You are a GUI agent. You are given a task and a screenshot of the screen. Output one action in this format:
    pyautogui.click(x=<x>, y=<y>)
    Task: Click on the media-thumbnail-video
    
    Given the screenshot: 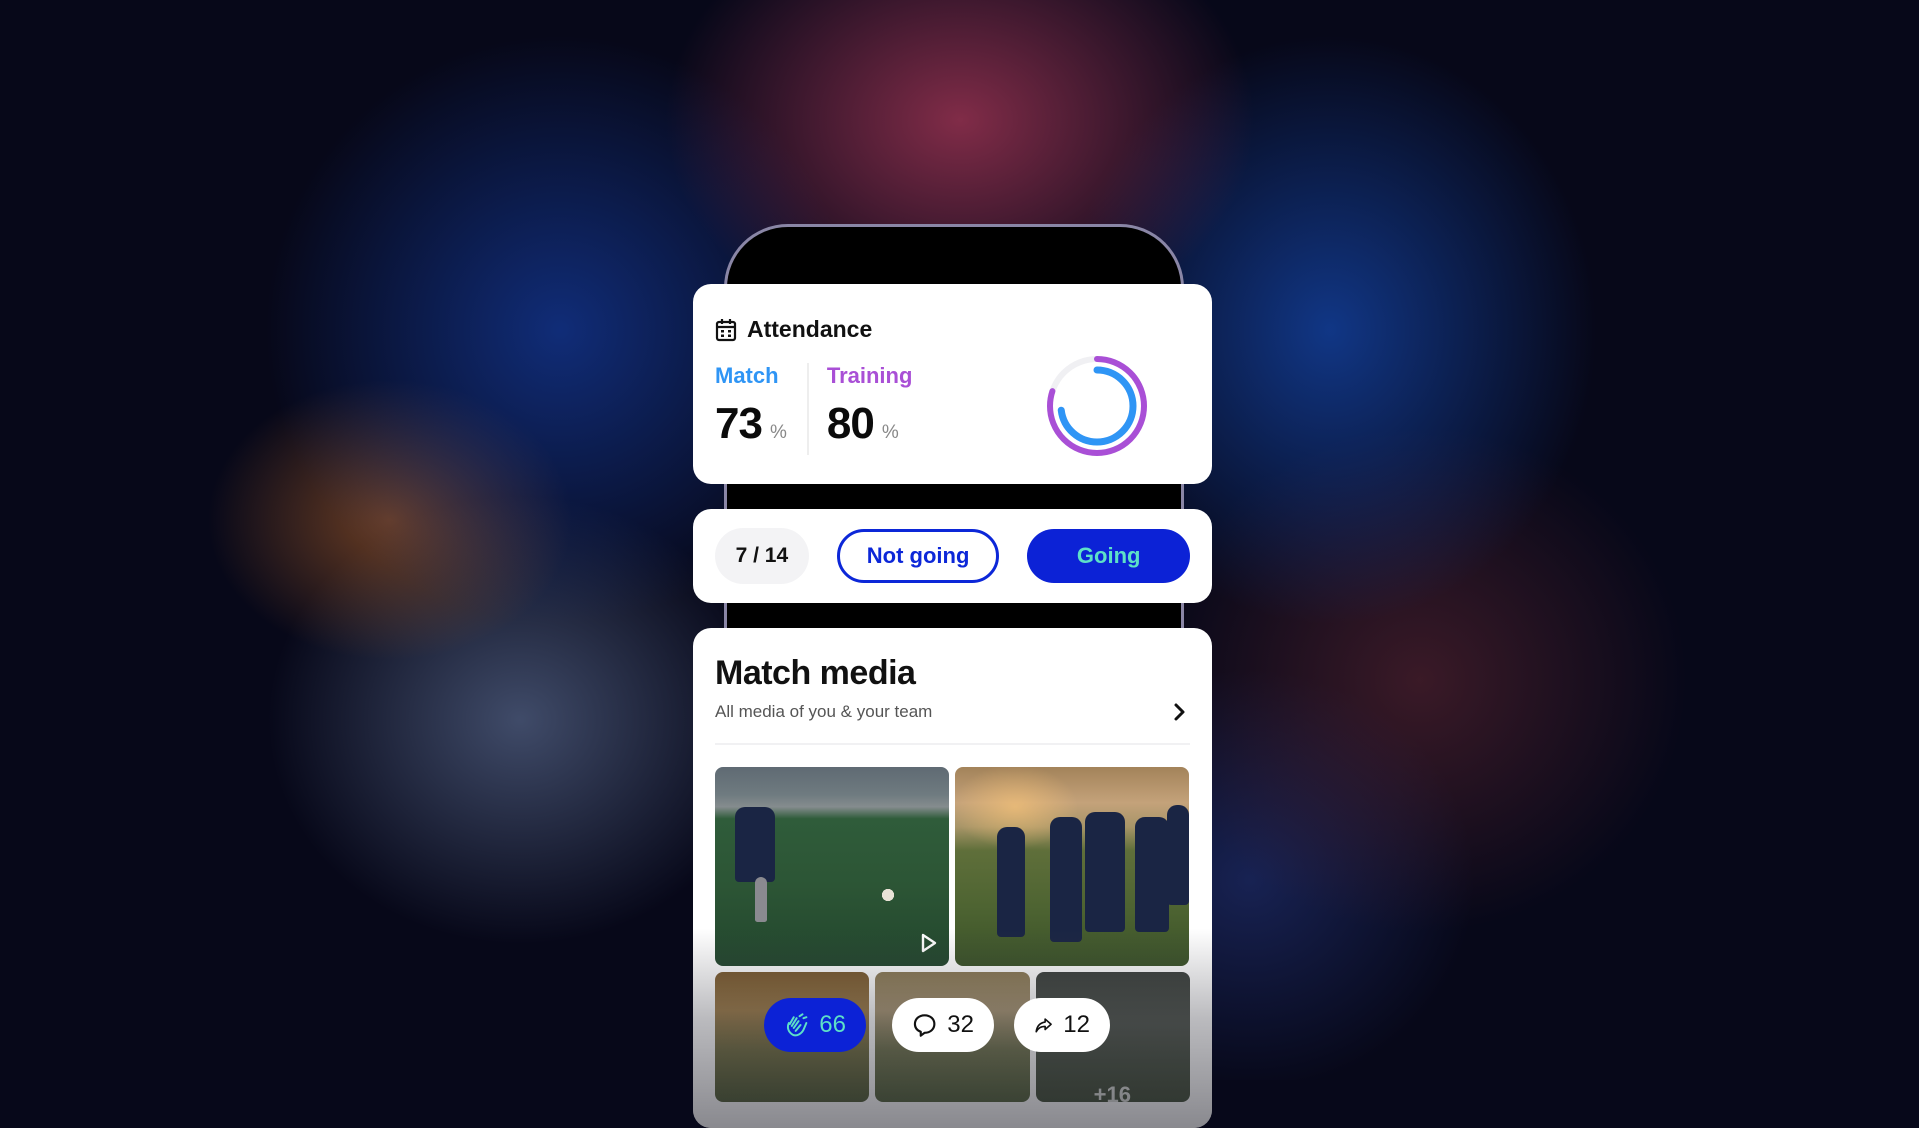 What is the action you would take?
    pyautogui.click(x=832, y=866)
    